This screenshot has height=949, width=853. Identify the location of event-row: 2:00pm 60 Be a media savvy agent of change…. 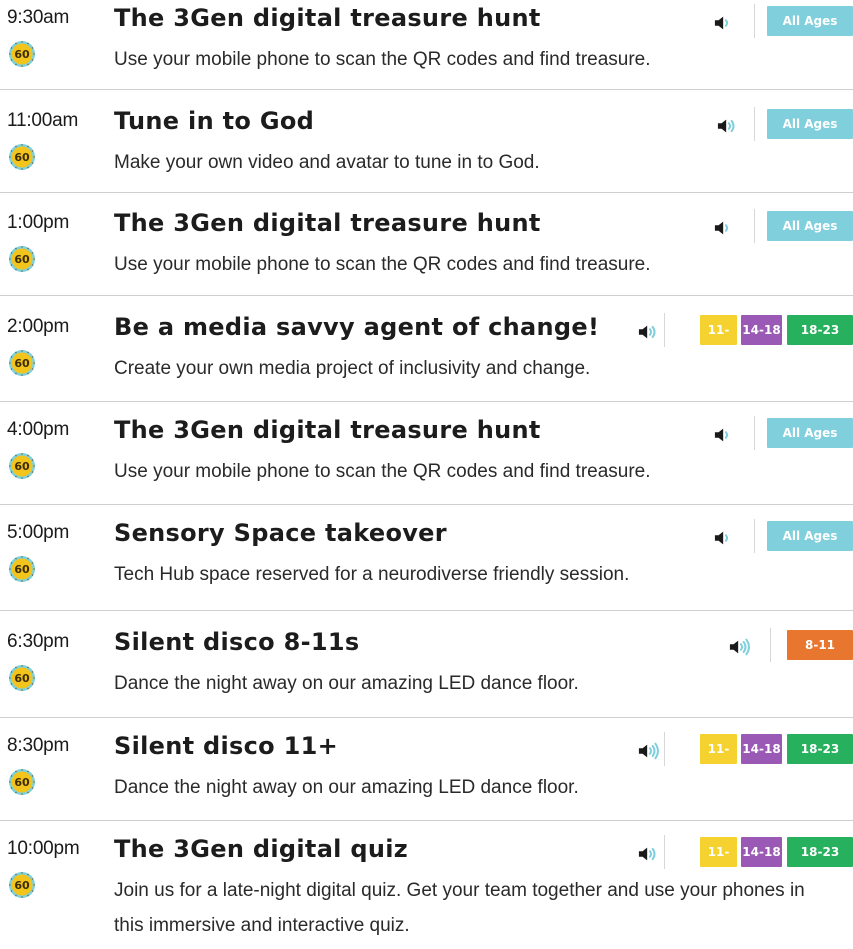
(426, 359).